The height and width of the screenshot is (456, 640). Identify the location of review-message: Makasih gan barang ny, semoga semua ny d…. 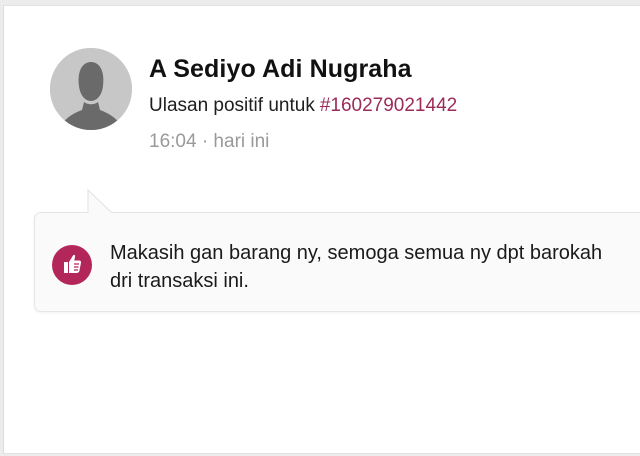
(356, 267).